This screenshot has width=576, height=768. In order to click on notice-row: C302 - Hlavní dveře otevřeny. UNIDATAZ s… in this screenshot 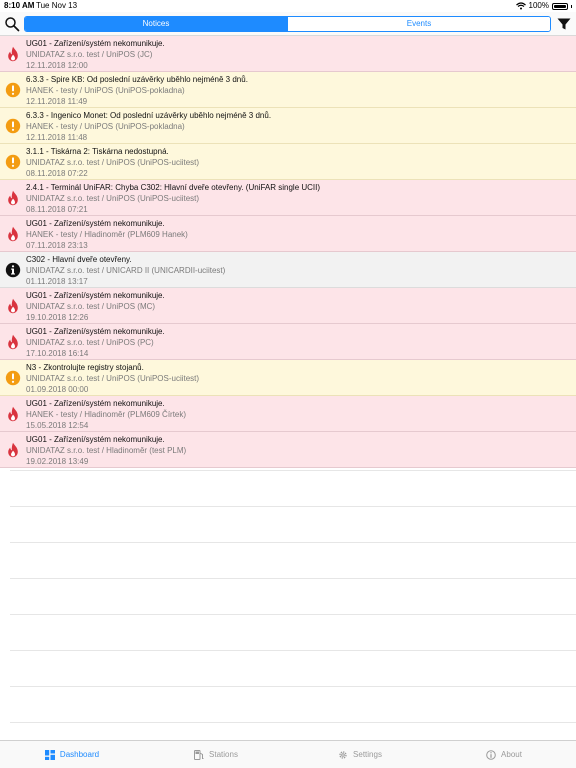, I will do `click(288, 270)`.